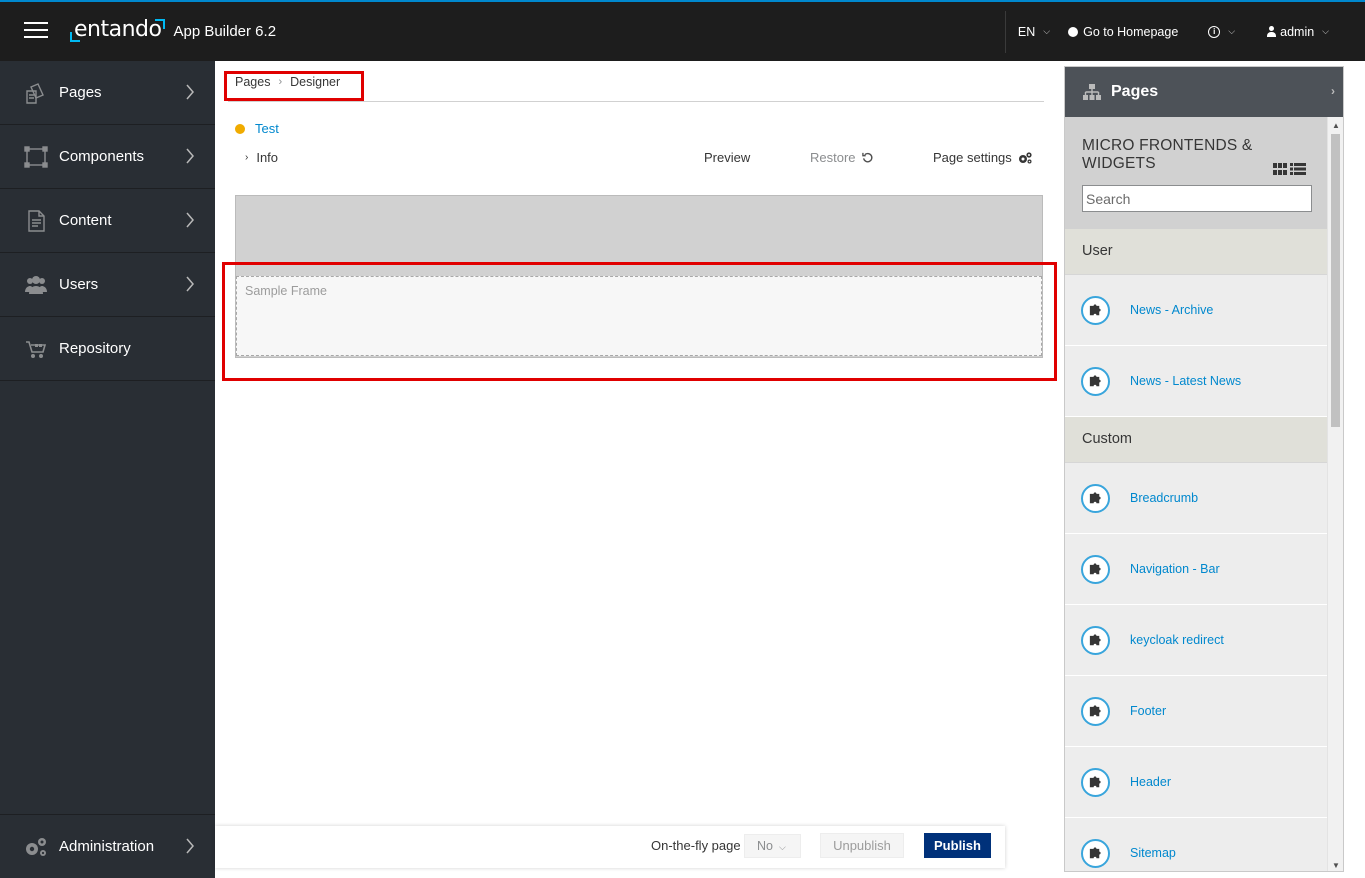  Describe the element at coordinates (1280, 169) in the screenshot. I see `grid-view-icon` at that location.